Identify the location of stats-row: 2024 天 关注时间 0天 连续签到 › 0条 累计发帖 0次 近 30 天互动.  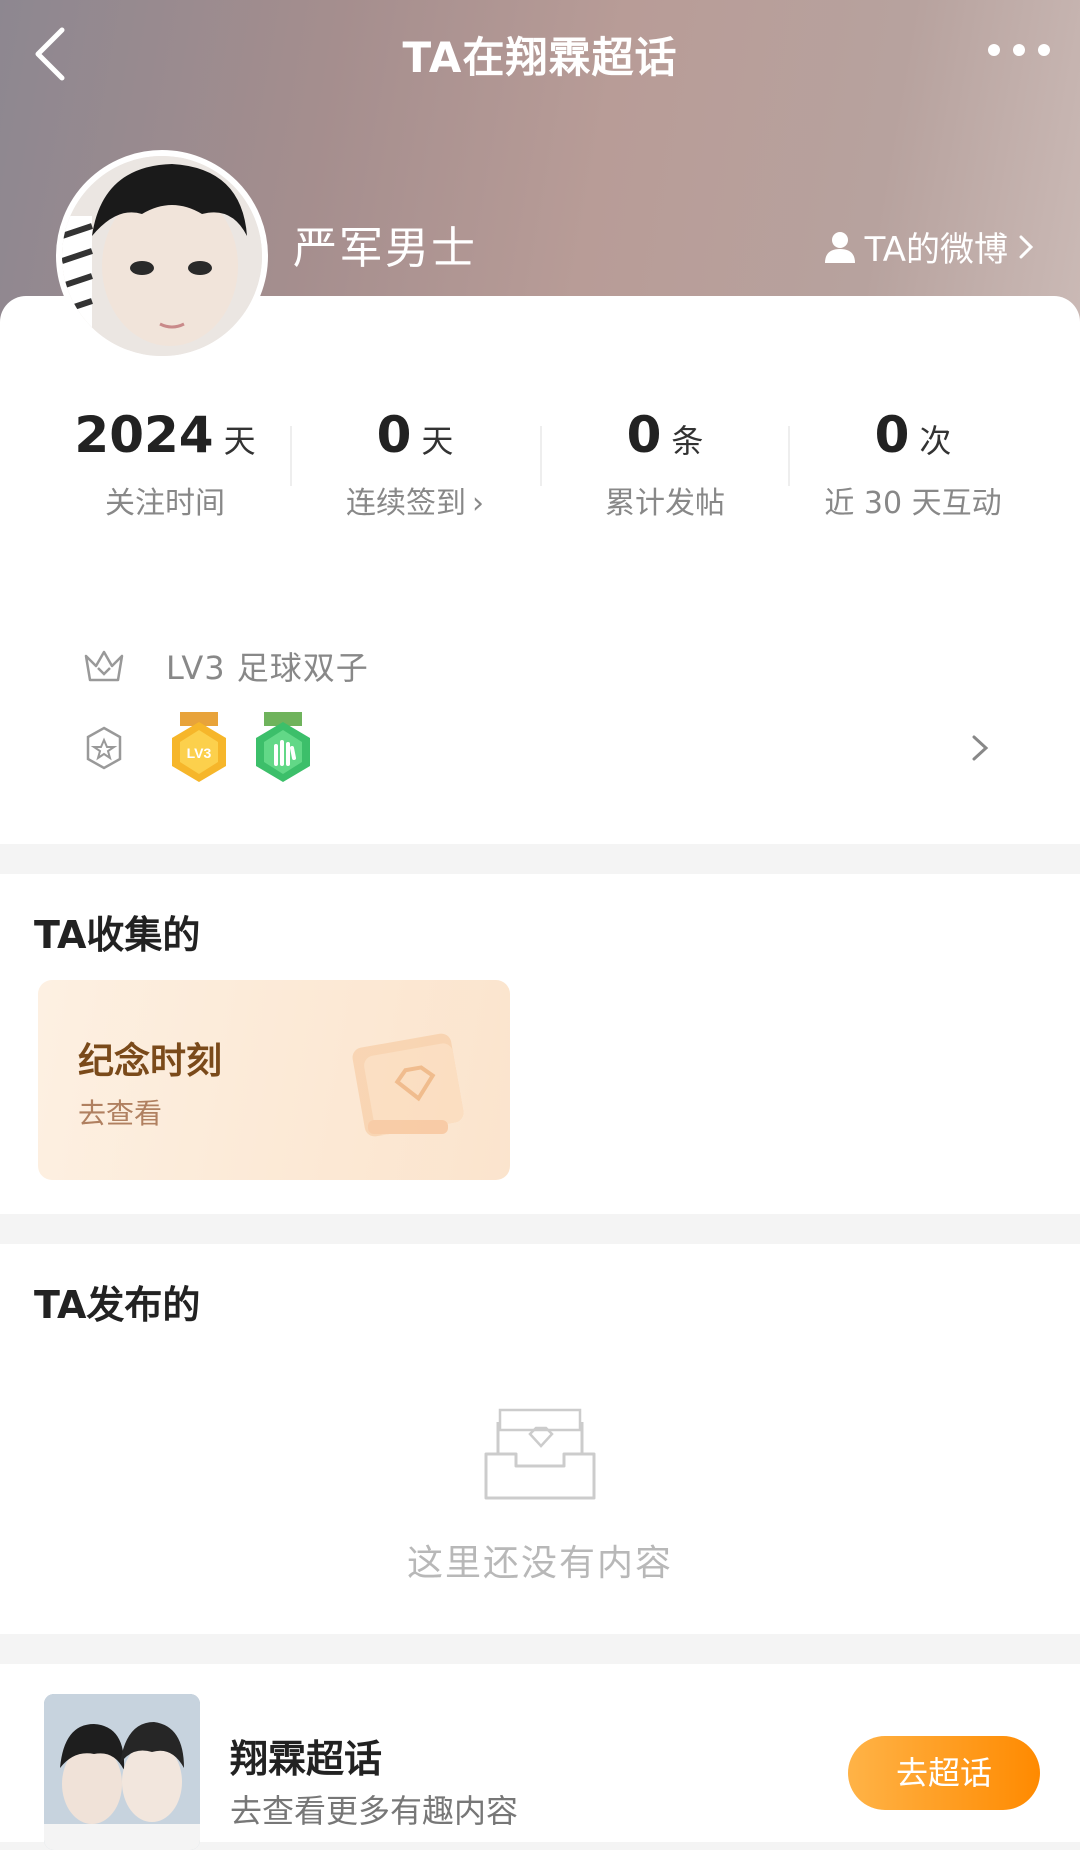
(540, 466).